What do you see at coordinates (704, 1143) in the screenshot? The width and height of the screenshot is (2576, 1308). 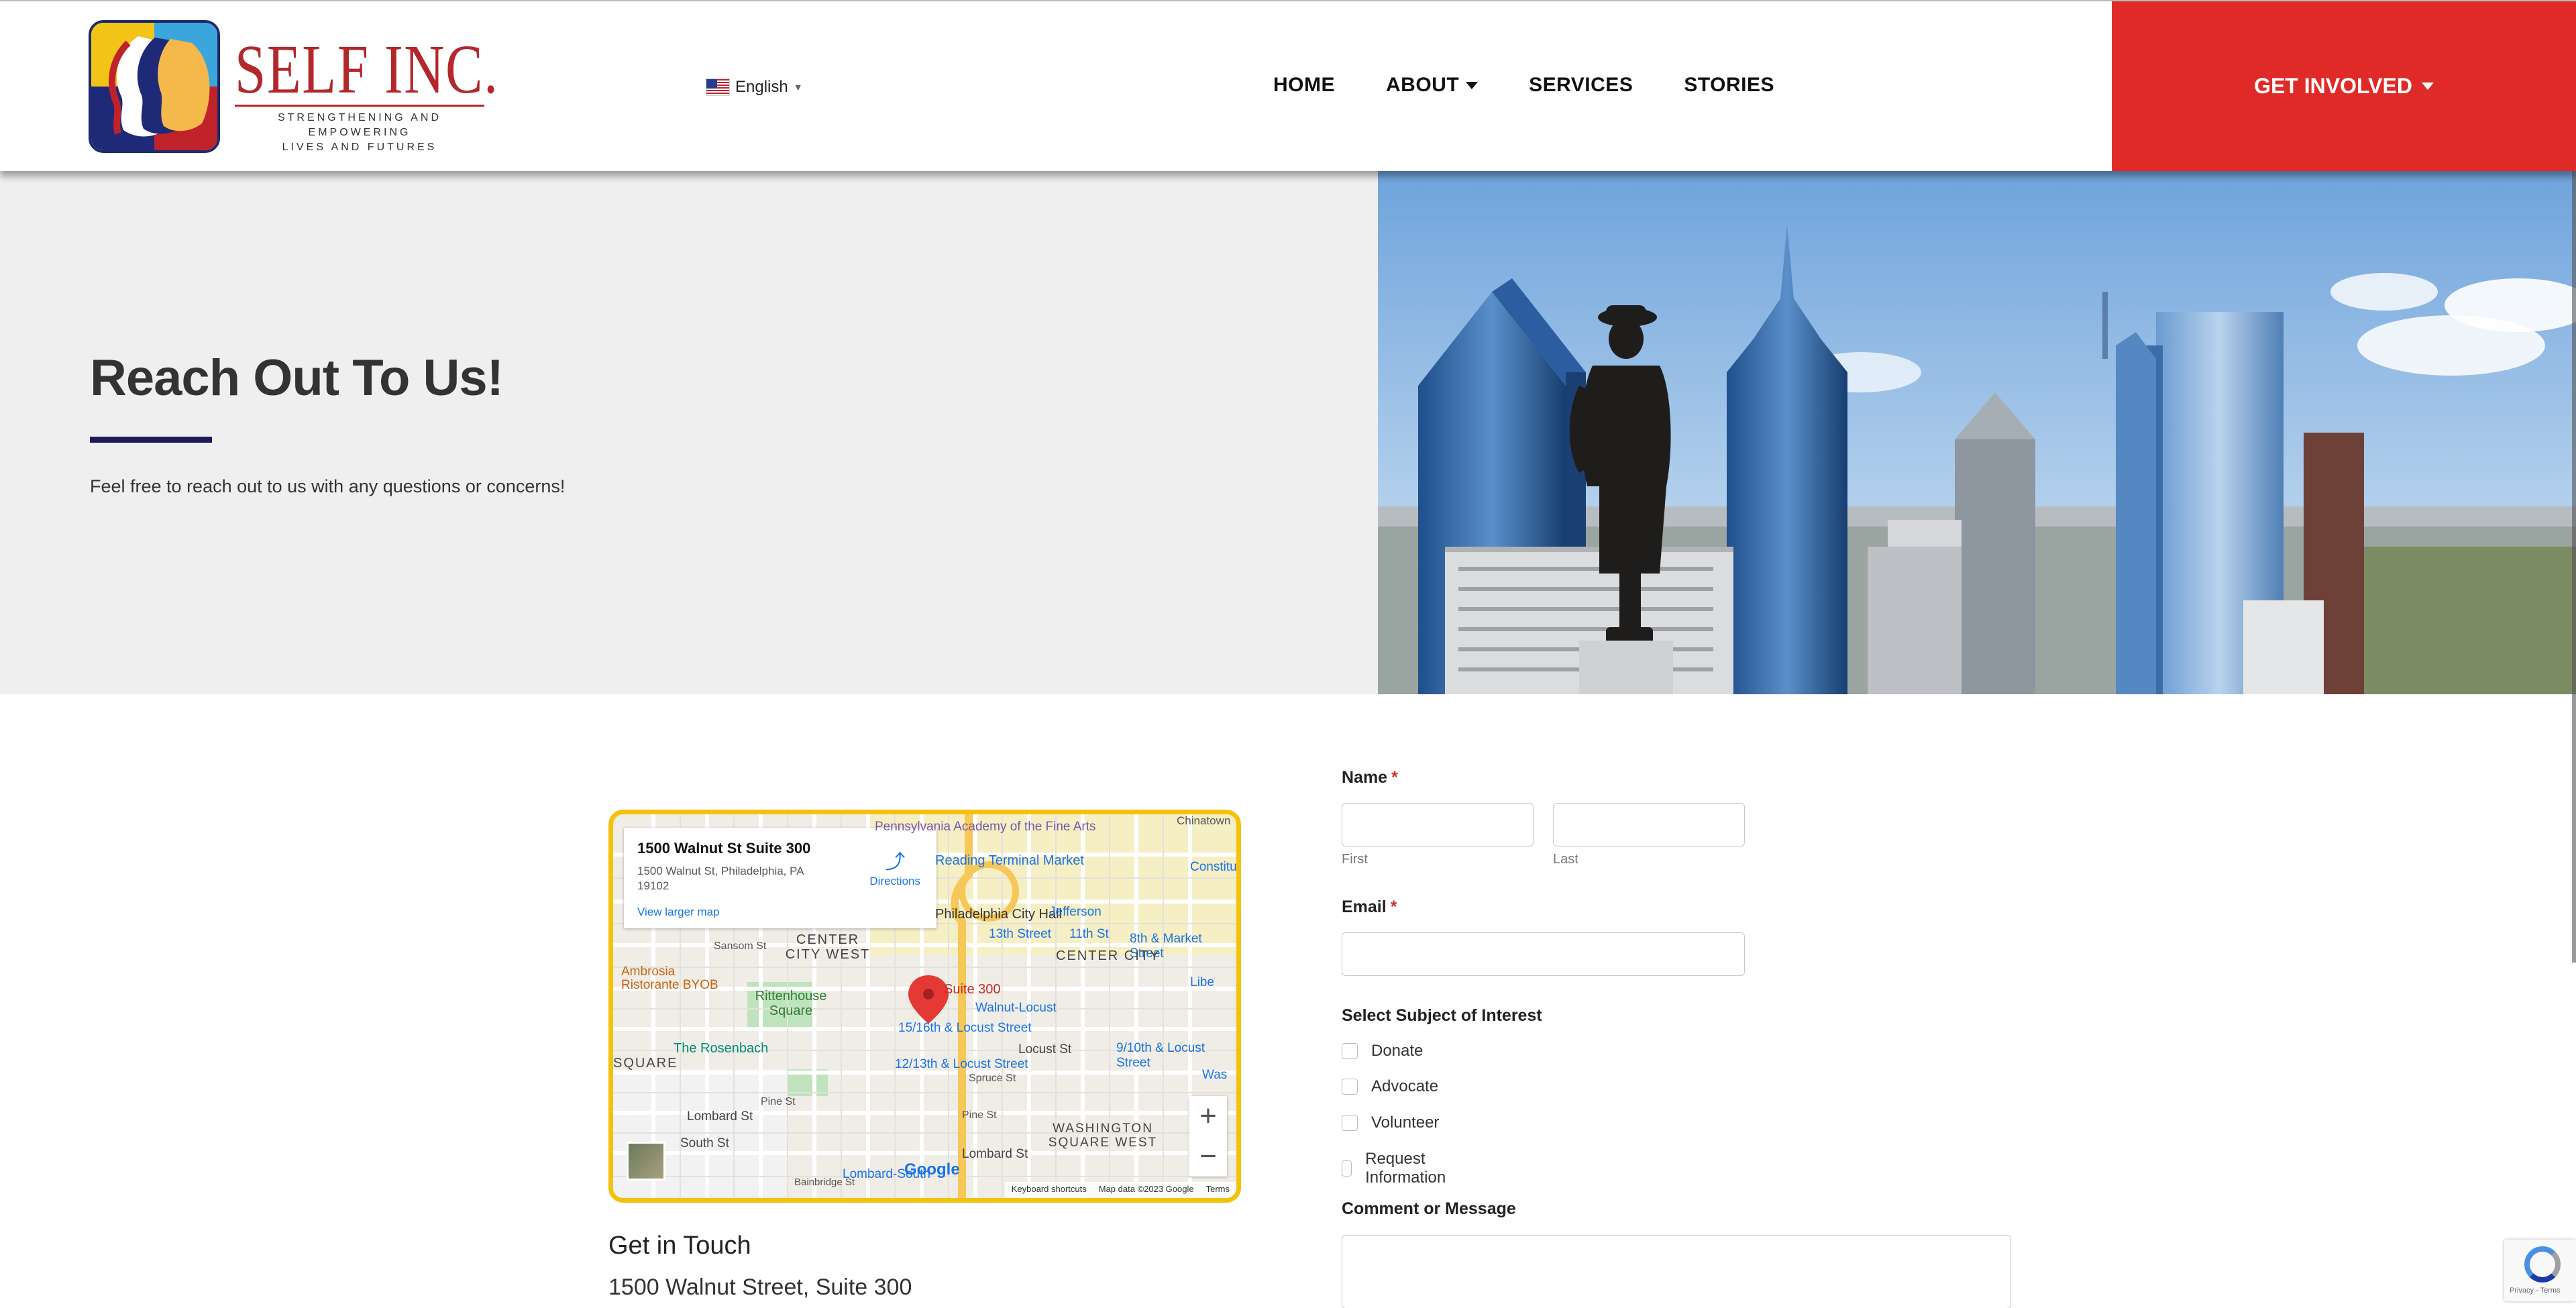 I see `map-label: South St` at bounding box center [704, 1143].